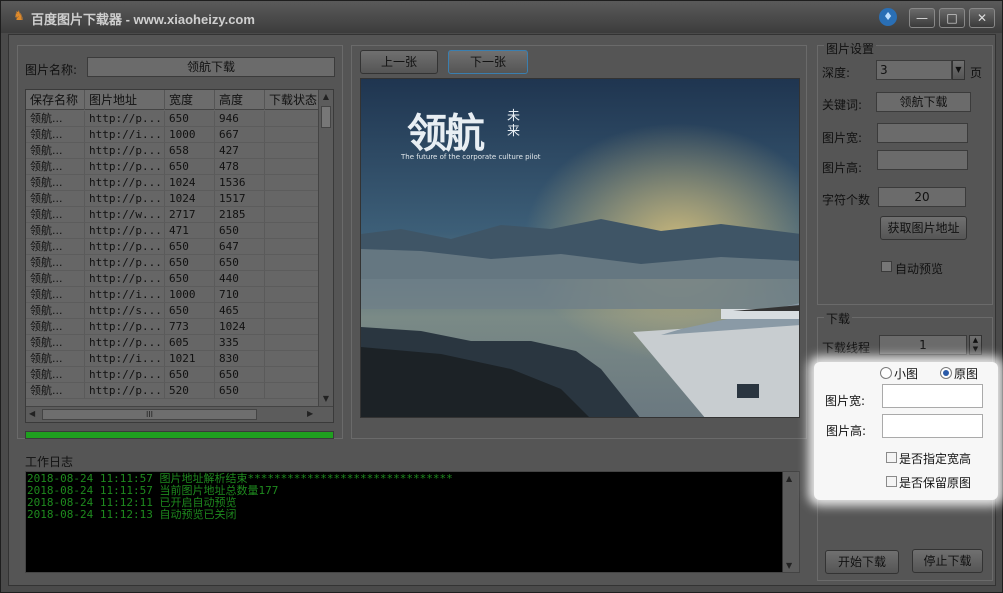  I want to click on download-height-label: 图片高:, so click(846, 431).